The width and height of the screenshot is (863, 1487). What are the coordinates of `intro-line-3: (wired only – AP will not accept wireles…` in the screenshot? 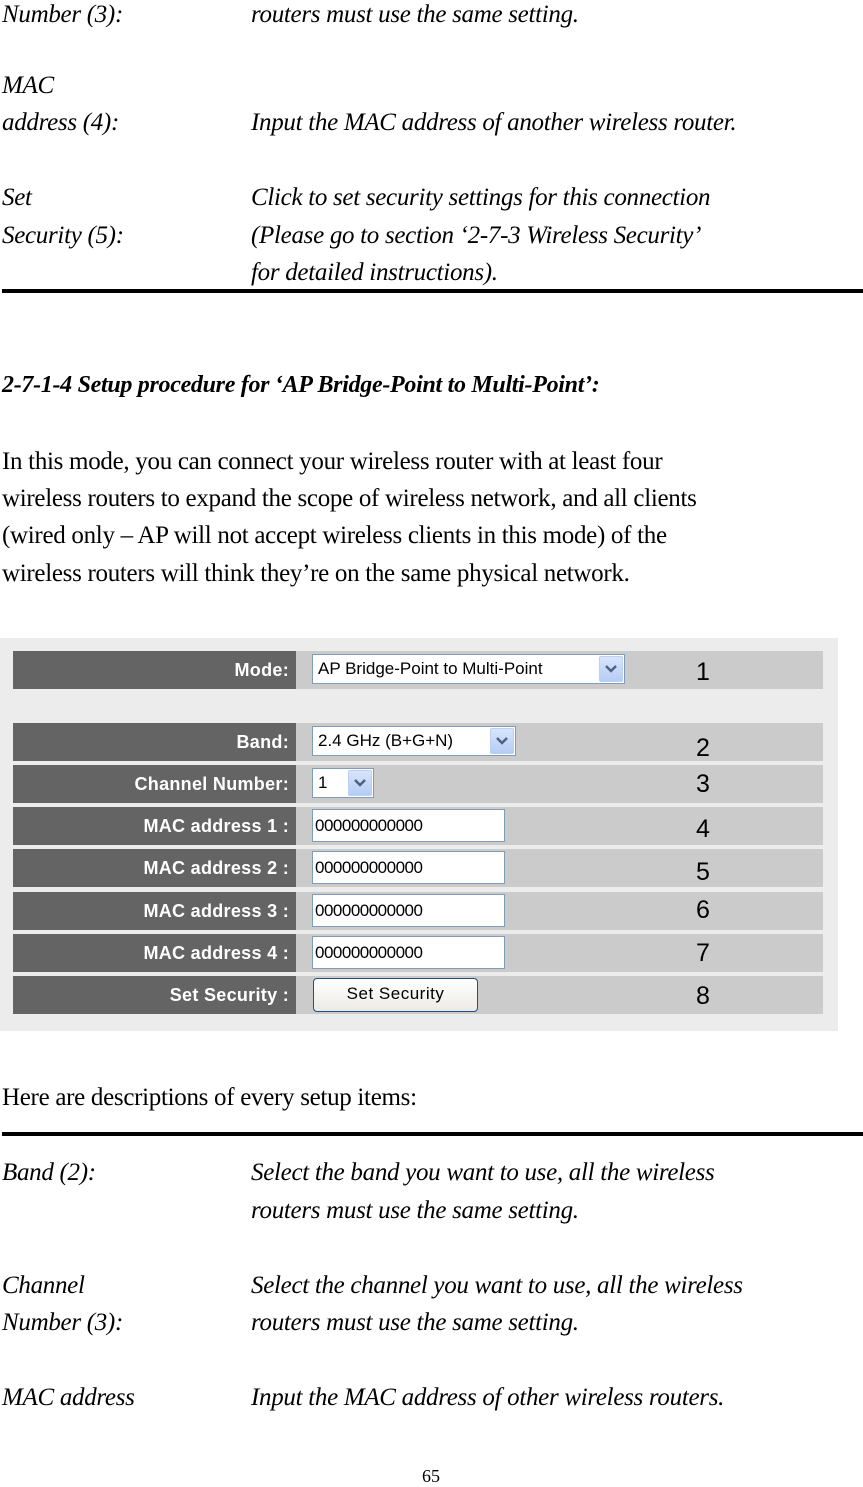 It's located at (334, 535).